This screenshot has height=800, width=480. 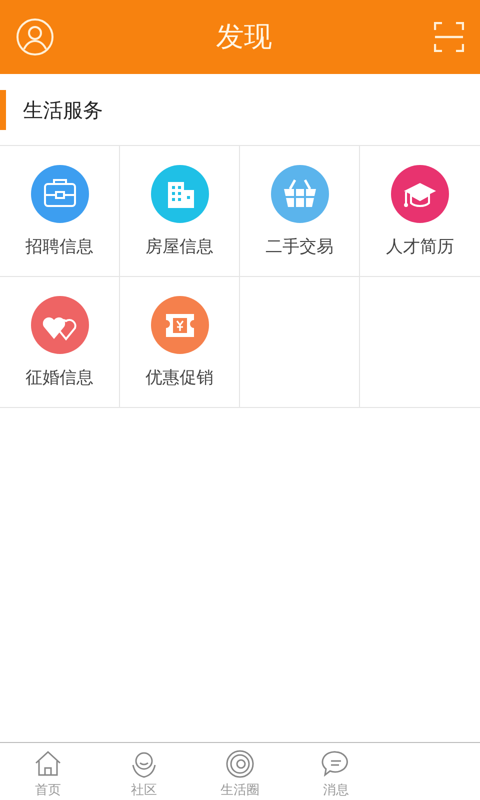 What do you see at coordinates (3, 110) in the screenshot?
I see `accent-bar` at bounding box center [3, 110].